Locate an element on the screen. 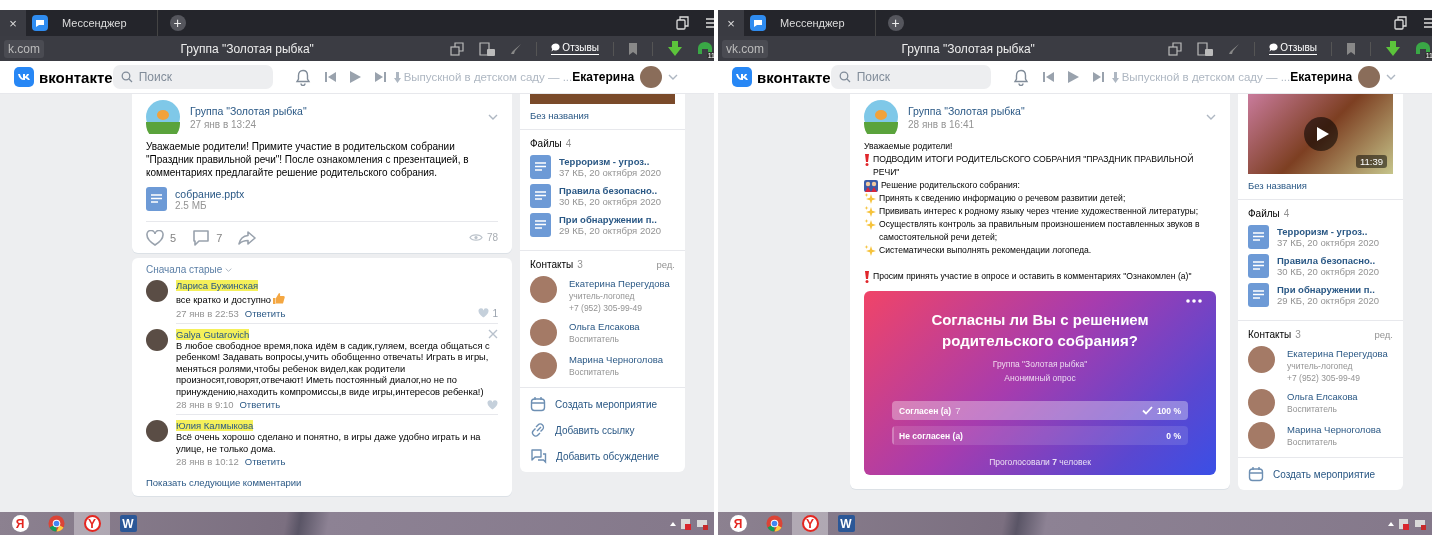 This screenshot has width=1432, height=535. address-field: vk.com is located at coordinates (745, 48).